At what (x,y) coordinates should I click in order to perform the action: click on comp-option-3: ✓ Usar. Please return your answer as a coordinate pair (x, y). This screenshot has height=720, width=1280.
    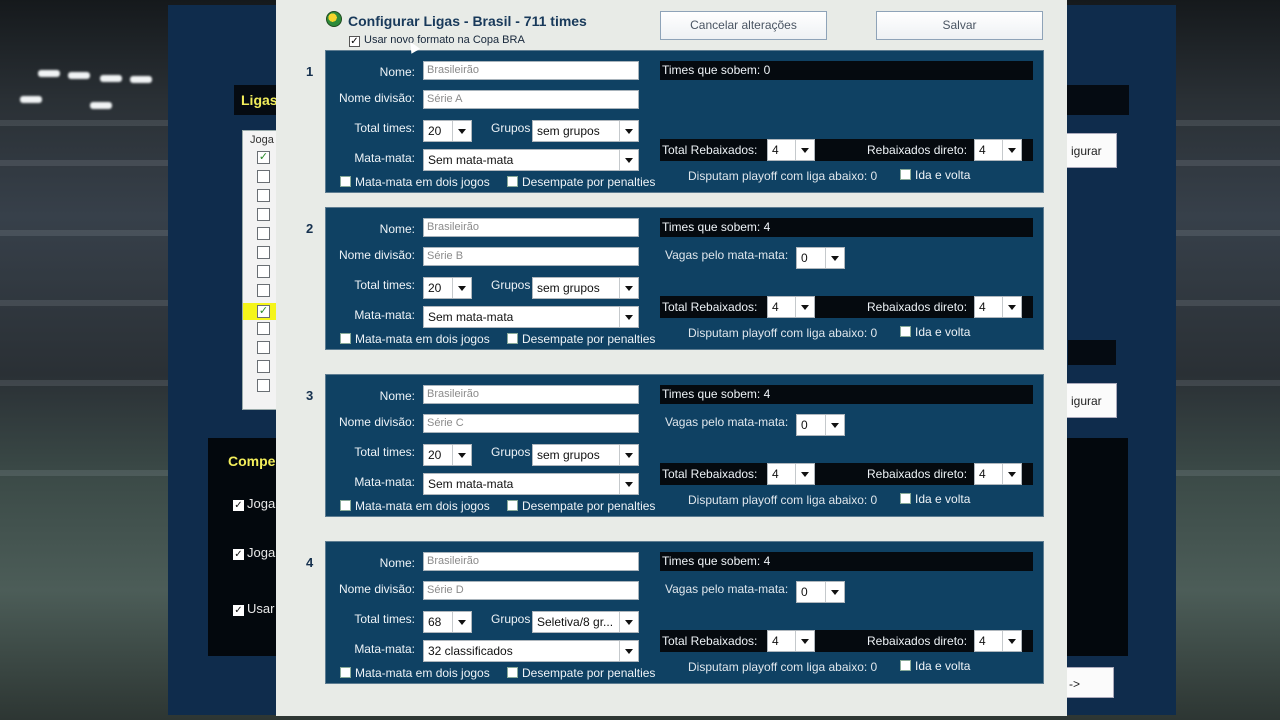
    Looking at the image, I should click on (253, 608).